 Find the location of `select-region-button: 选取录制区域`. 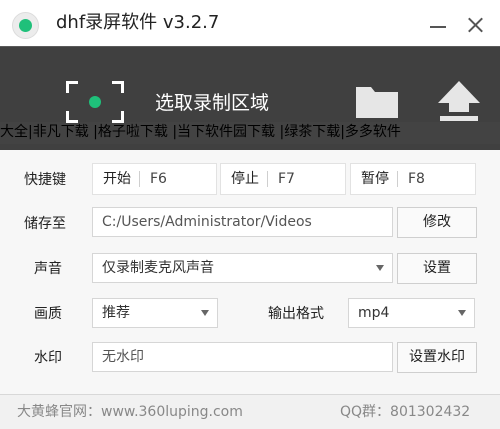

select-region-button: 选取录制区域 is located at coordinates (212, 103).